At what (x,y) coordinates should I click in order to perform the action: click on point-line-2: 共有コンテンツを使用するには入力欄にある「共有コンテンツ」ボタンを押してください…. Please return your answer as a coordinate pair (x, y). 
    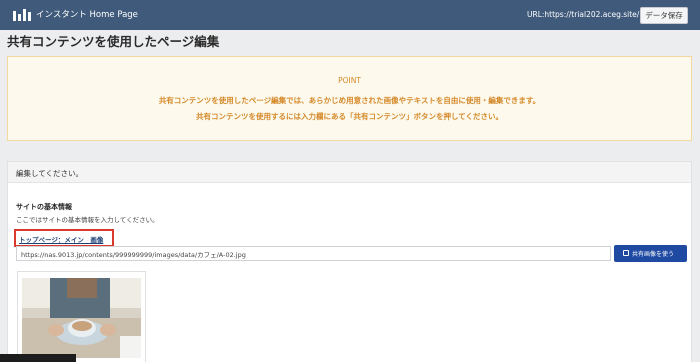
    Looking at the image, I should click on (349, 116).